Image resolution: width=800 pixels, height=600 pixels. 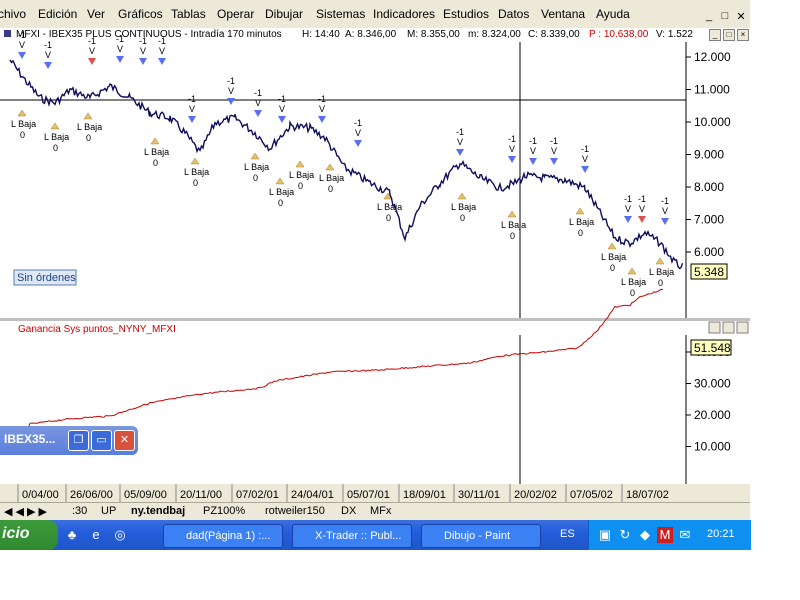 What do you see at coordinates (96, 14) in the screenshot?
I see `menu-ver: Ver` at bounding box center [96, 14].